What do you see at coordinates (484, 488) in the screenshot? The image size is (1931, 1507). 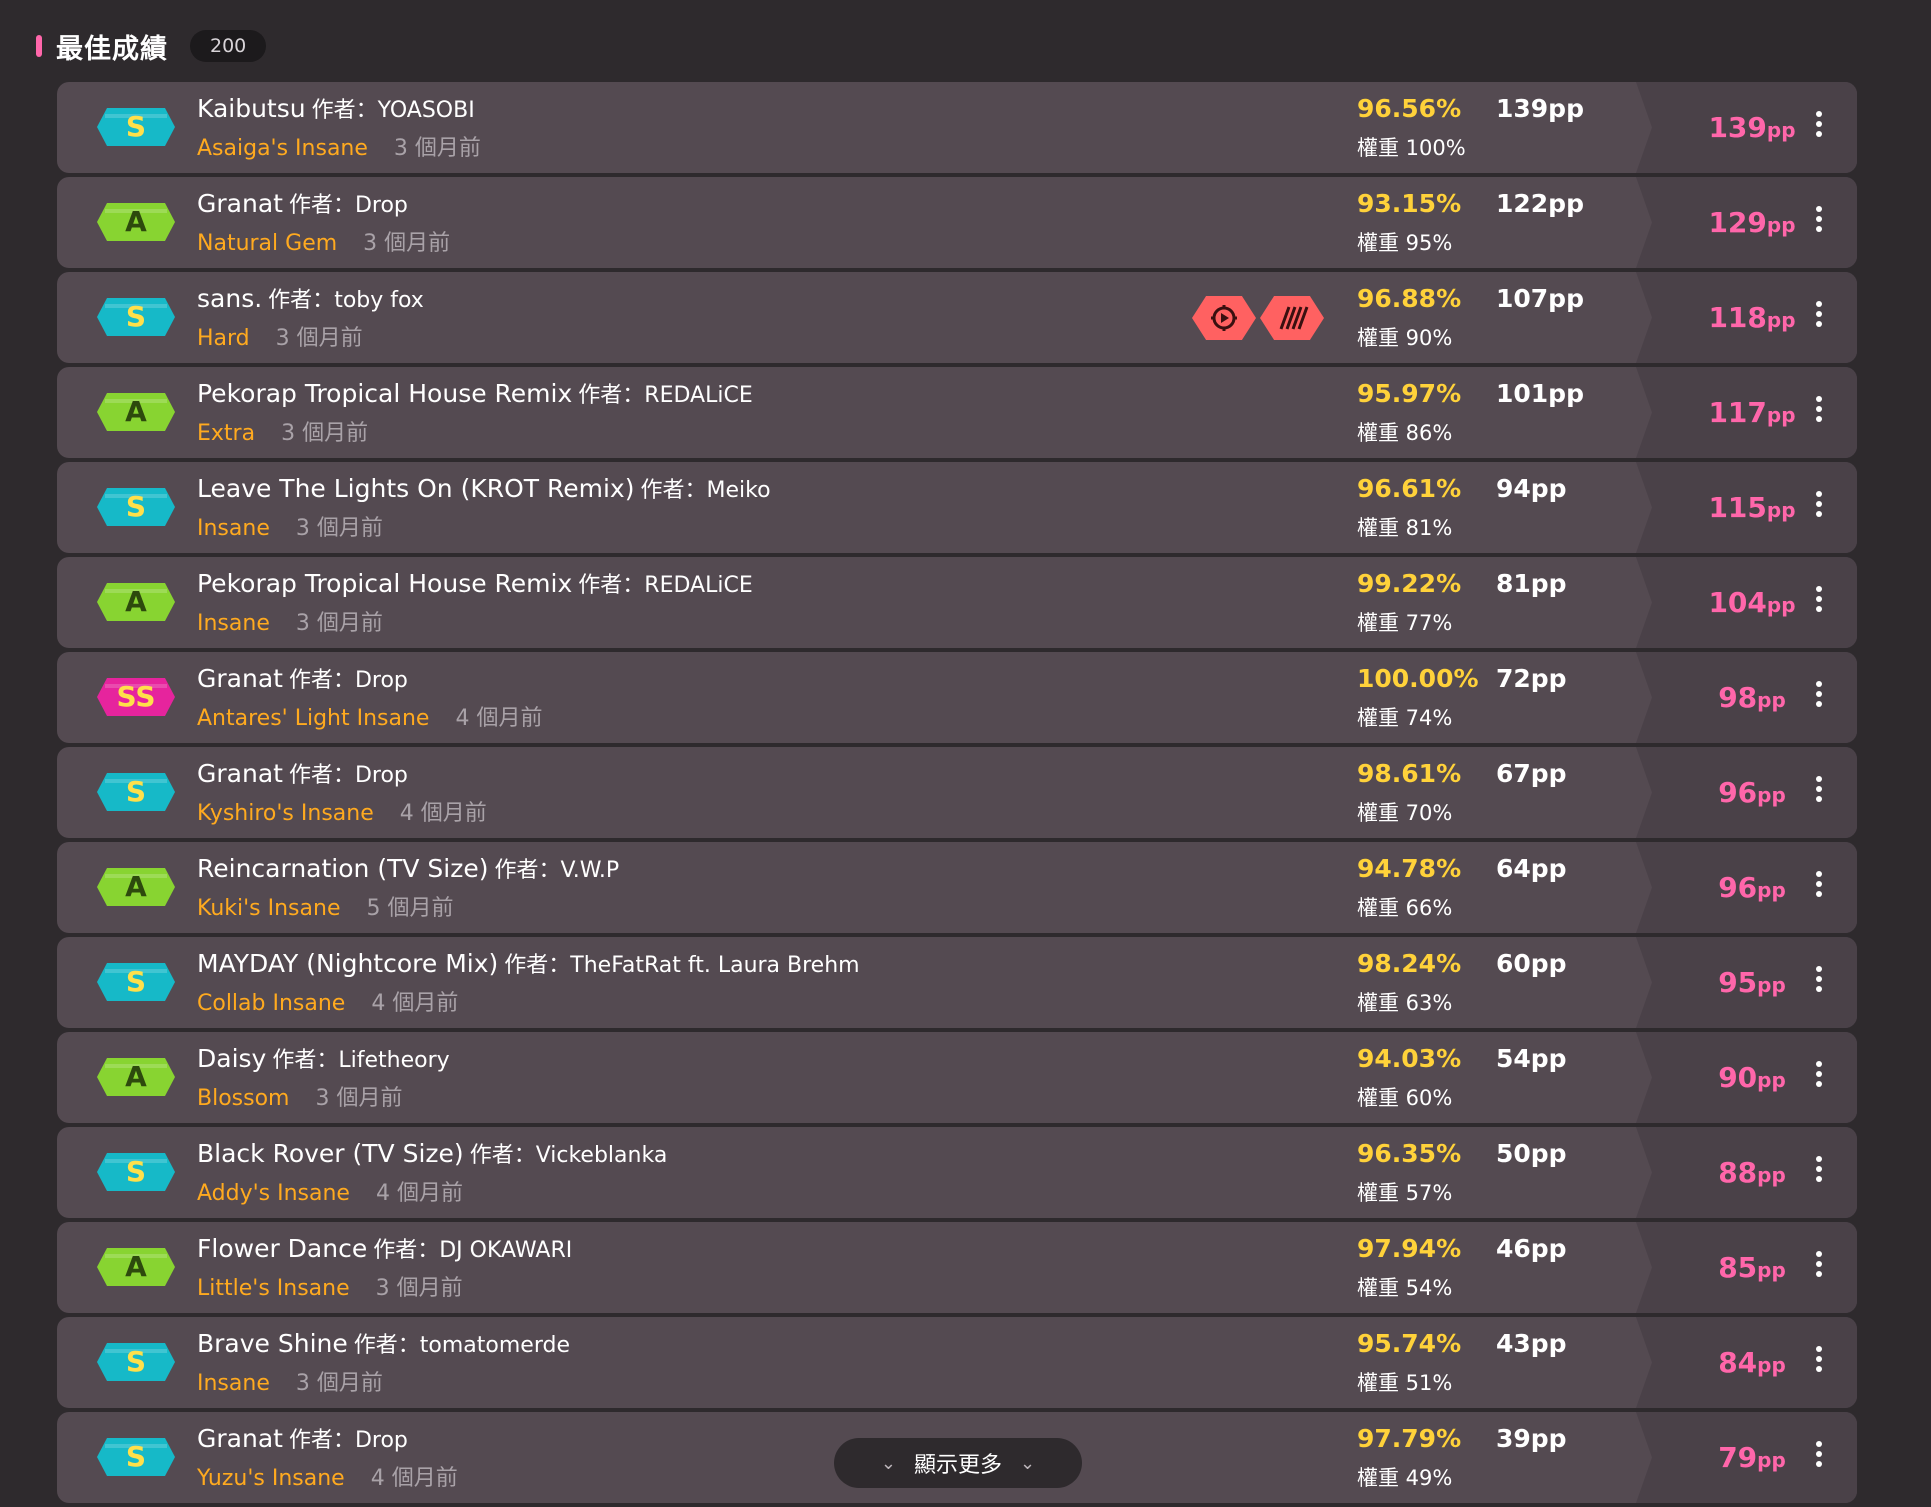 I see `song-title-line: Leave The Lights On (KROT Remix) 作者：Meiko` at bounding box center [484, 488].